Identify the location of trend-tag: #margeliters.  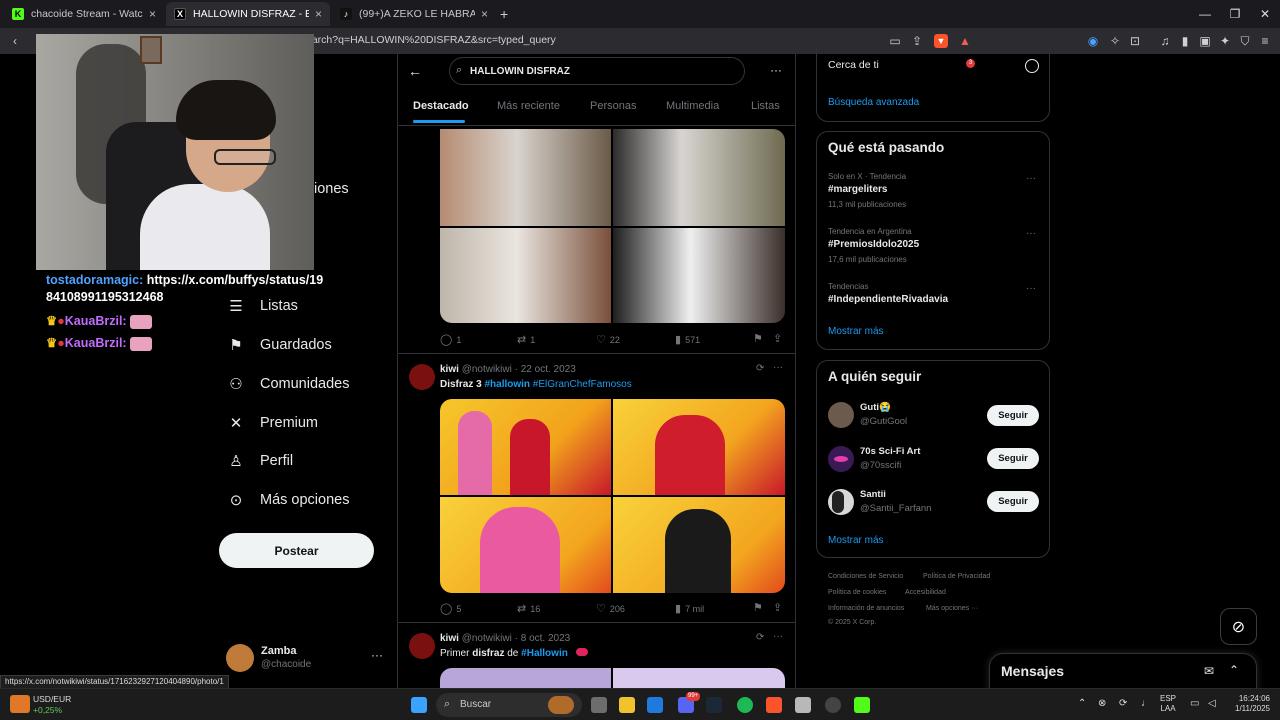
(857, 189).